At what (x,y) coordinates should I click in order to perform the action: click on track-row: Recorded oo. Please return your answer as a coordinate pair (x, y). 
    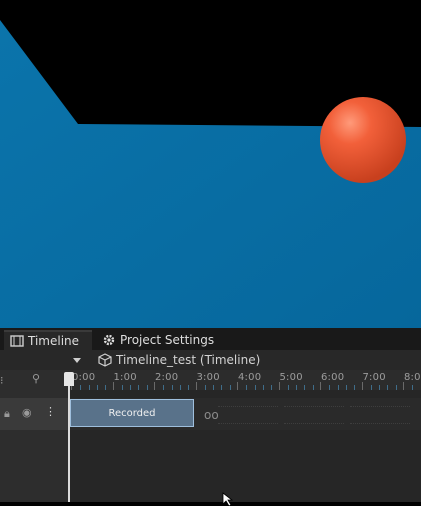
    Looking at the image, I should click on (244, 414).